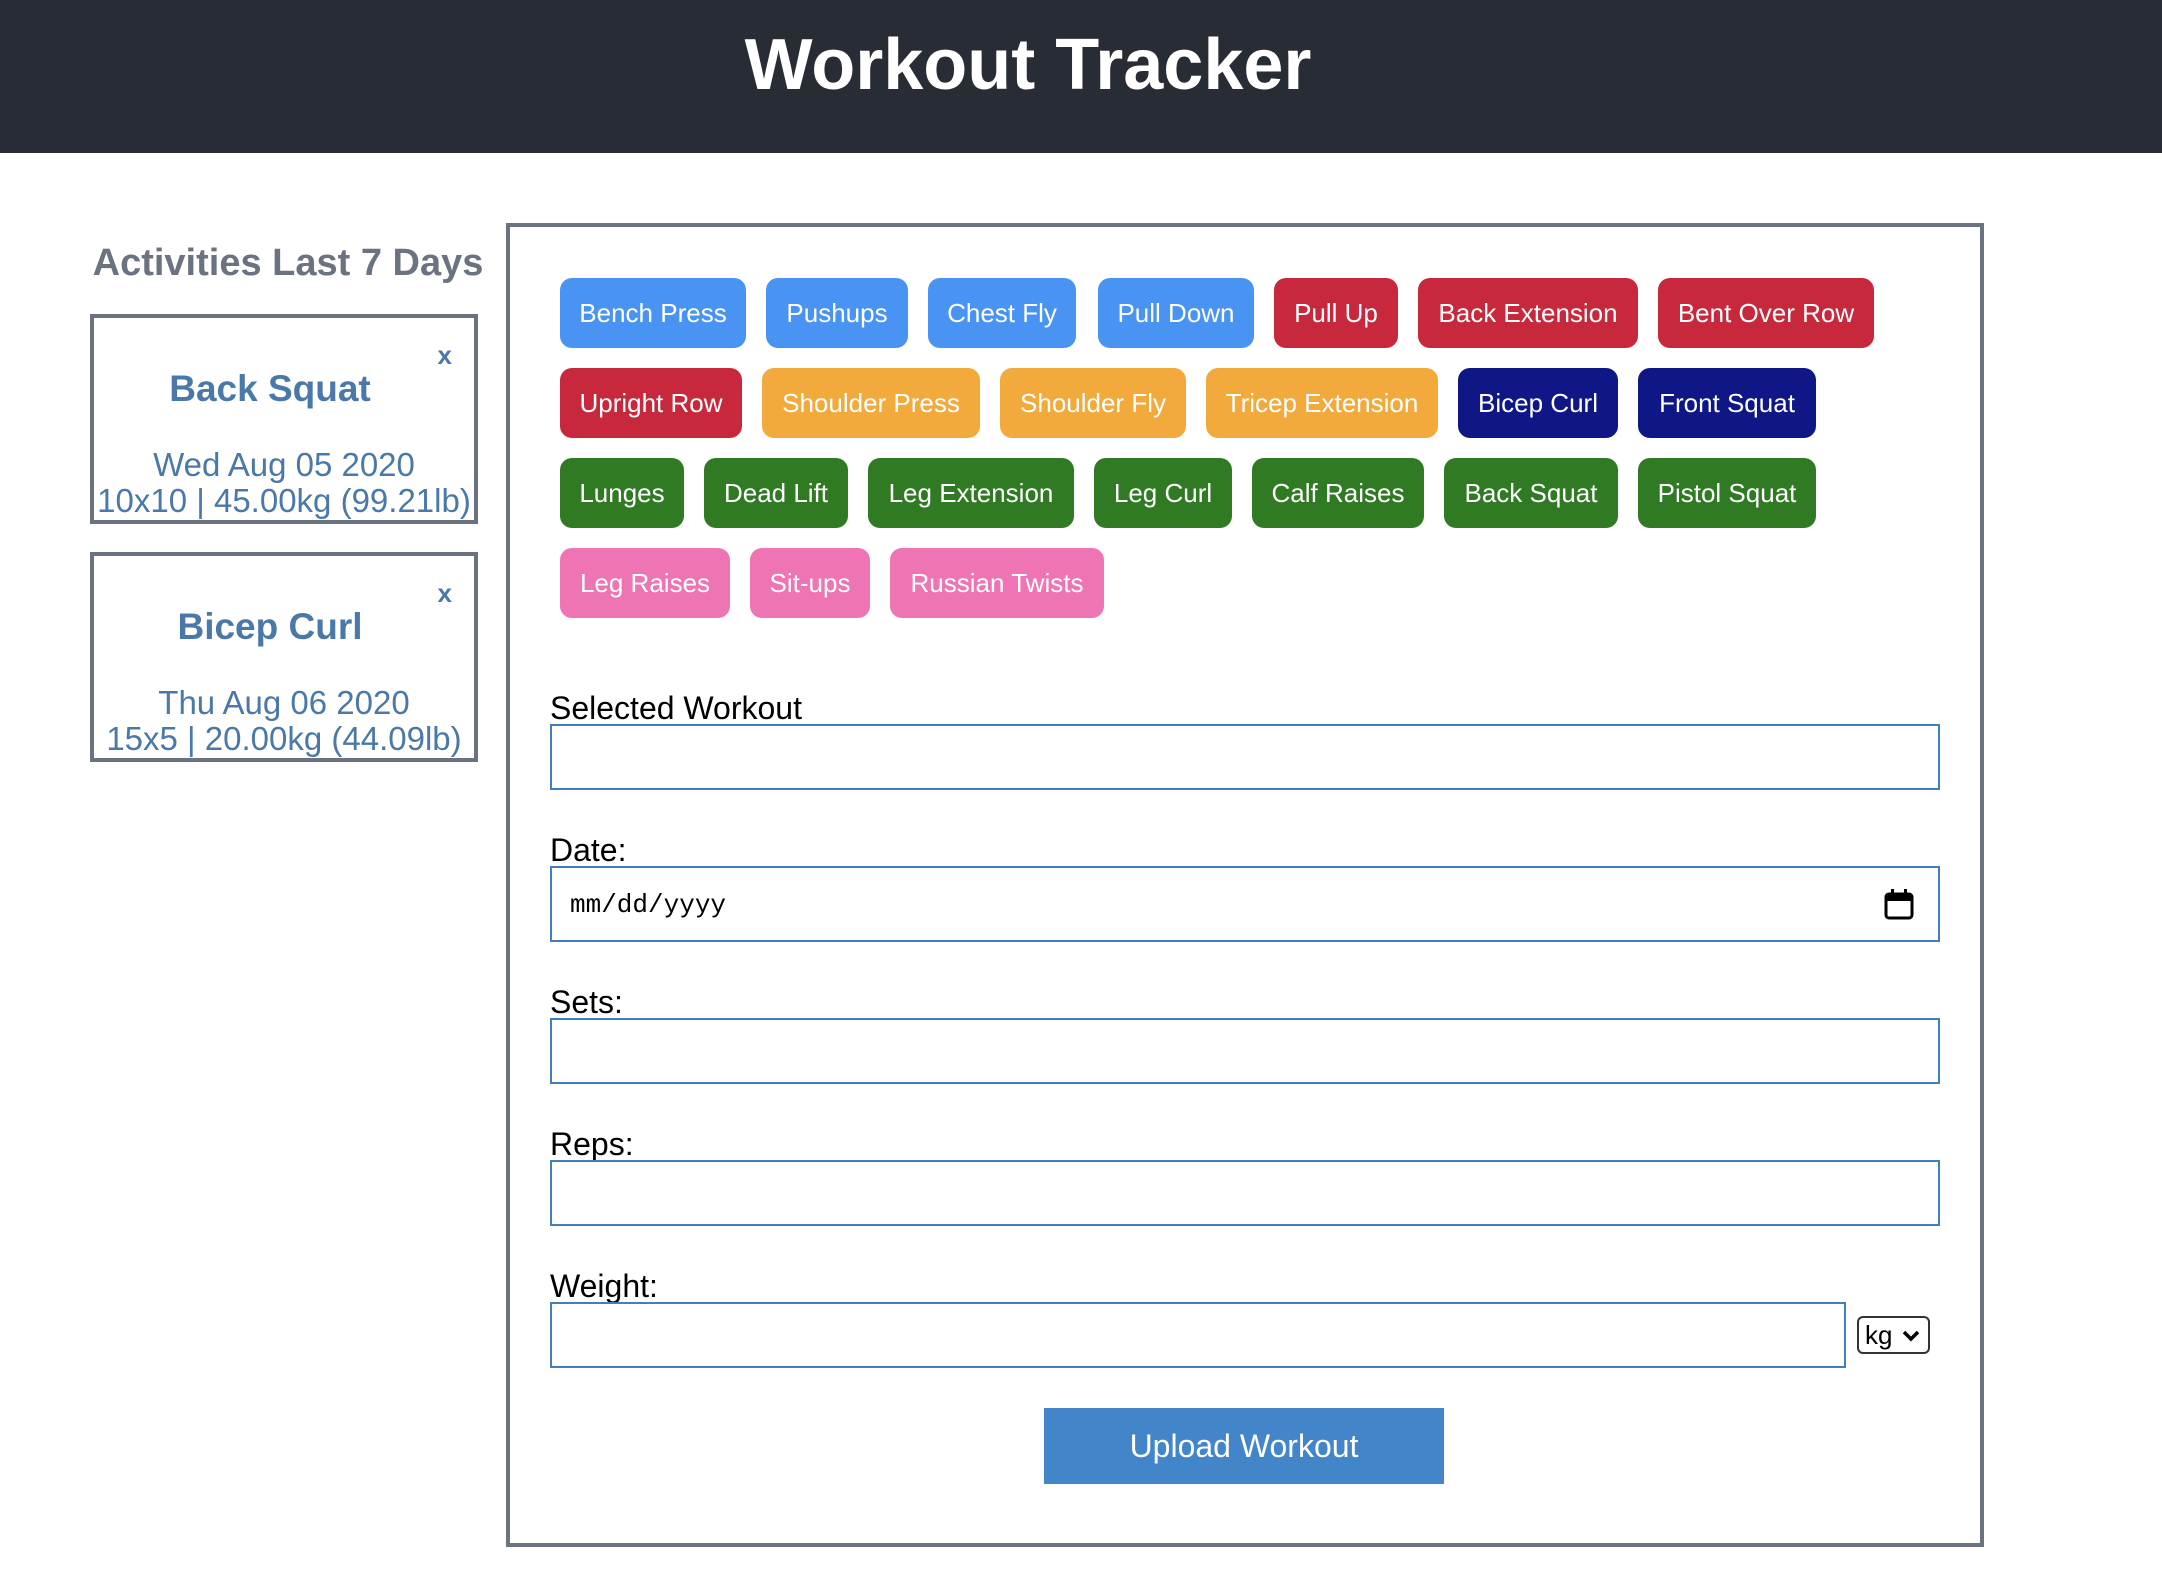 The height and width of the screenshot is (1594, 2162). What do you see at coordinates (1528, 313) in the screenshot?
I see `workout-button-back-extension: Back Extension` at bounding box center [1528, 313].